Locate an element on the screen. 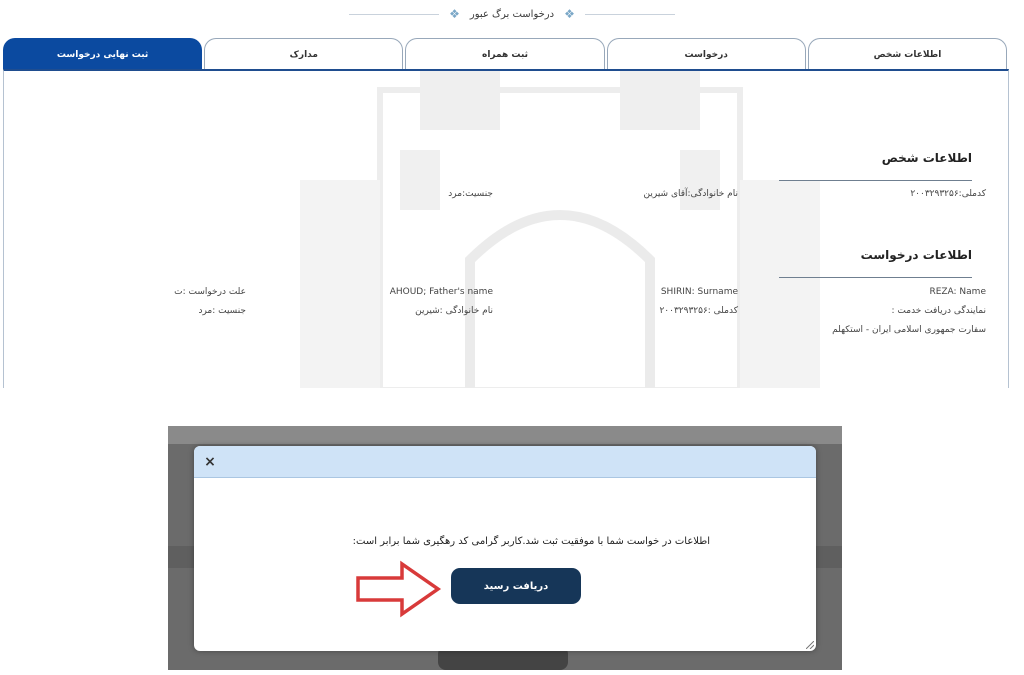 The image size is (1024, 675). title-divider-left is located at coordinates (394, 14).